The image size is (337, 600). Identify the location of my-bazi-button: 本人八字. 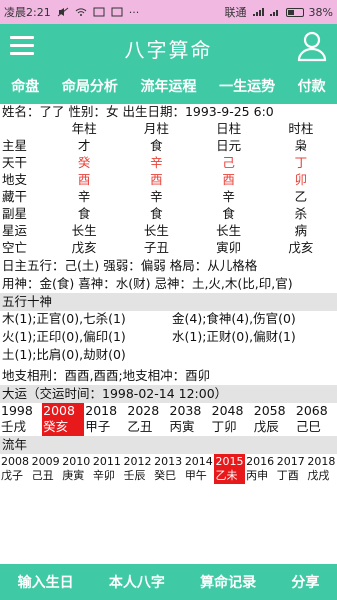
(137, 582).